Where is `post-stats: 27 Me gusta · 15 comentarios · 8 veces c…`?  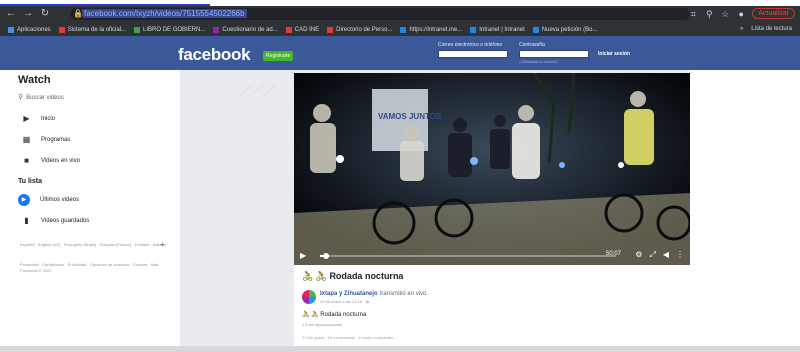
post-stats: 27 Me gusta · 15 comentarios · 8 veces c… is located at coordinates (348, 337).